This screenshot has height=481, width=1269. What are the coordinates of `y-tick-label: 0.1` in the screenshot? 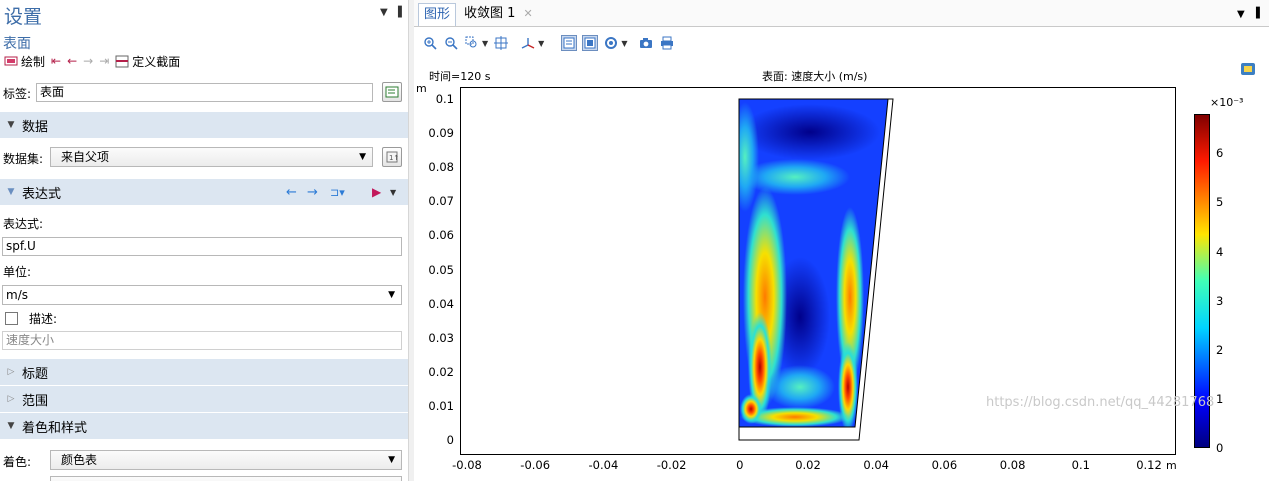 It's located at (444, 99).